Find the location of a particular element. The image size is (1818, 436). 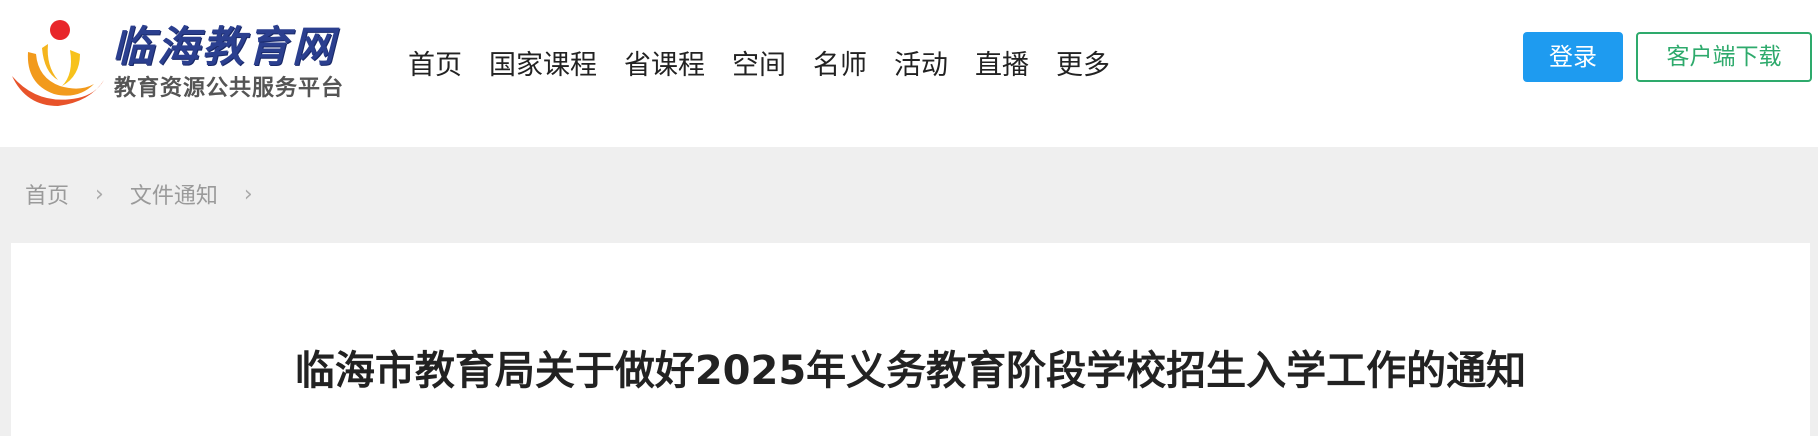

nav-item-famous-teachers: 名师 is located at coordinates (840, 66).